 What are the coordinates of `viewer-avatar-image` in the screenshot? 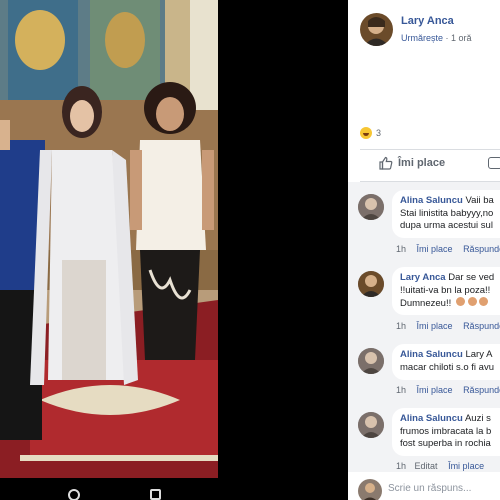 It's located at (370, 489).